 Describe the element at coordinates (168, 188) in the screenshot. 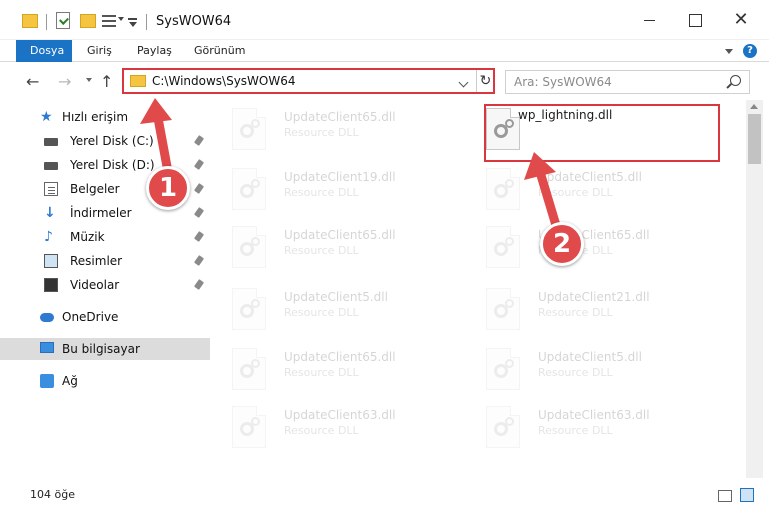

I see `step-badge-1: 1` at that location.